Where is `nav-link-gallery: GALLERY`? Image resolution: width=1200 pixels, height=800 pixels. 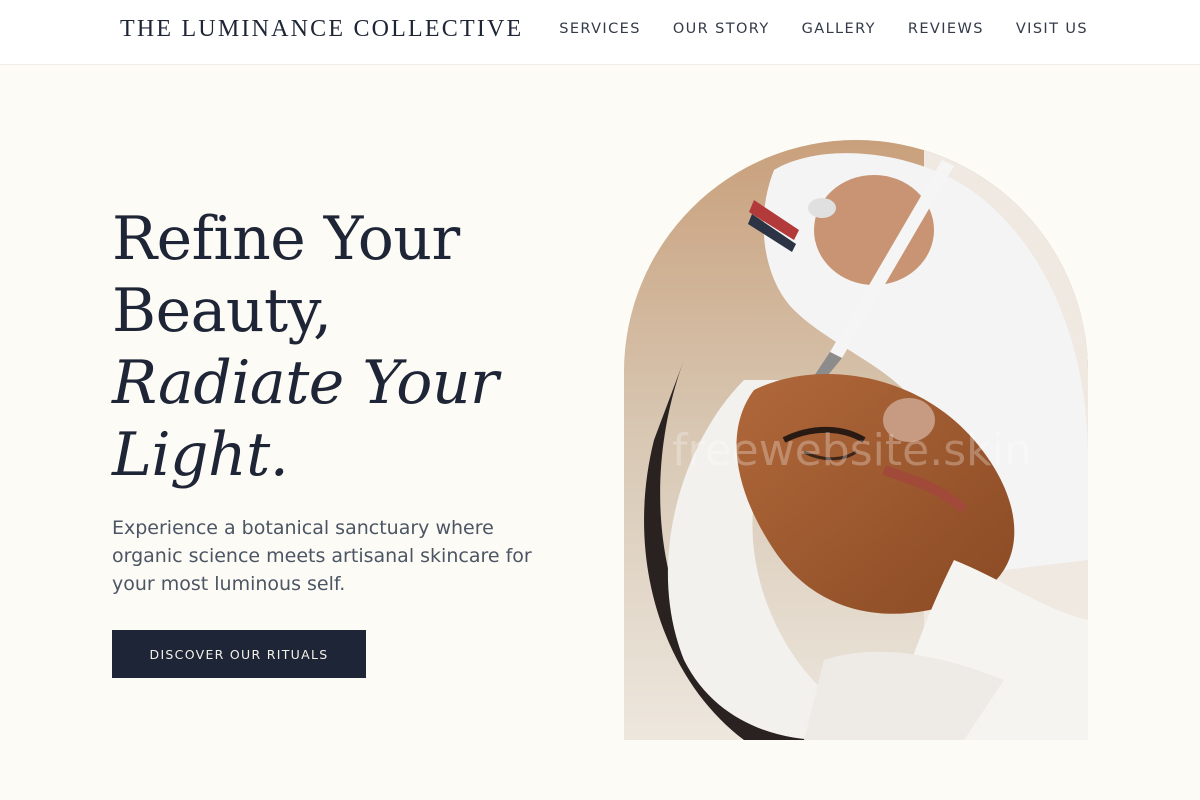
nav-link-gallery: GALLERY is located at coordinates (839, 29).